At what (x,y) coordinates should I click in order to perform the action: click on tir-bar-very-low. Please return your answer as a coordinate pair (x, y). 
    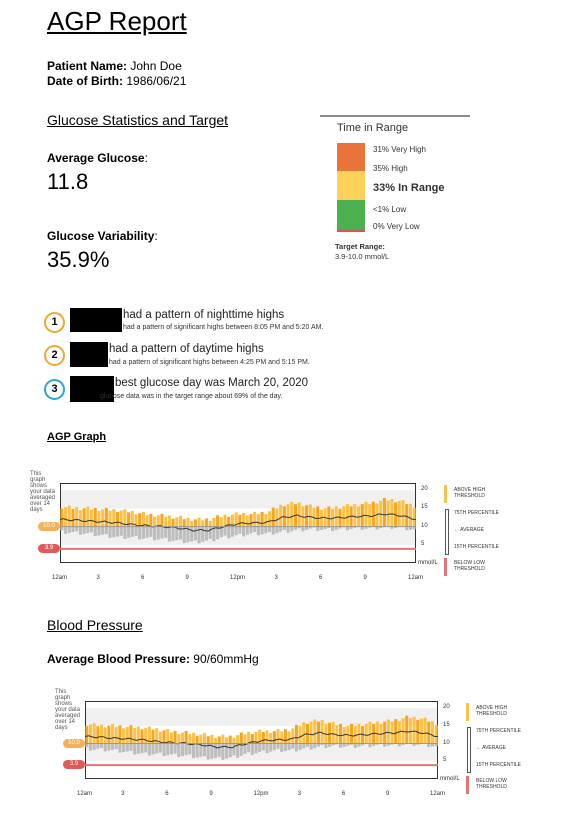
    Looking at the image, I should click on (351, 231).